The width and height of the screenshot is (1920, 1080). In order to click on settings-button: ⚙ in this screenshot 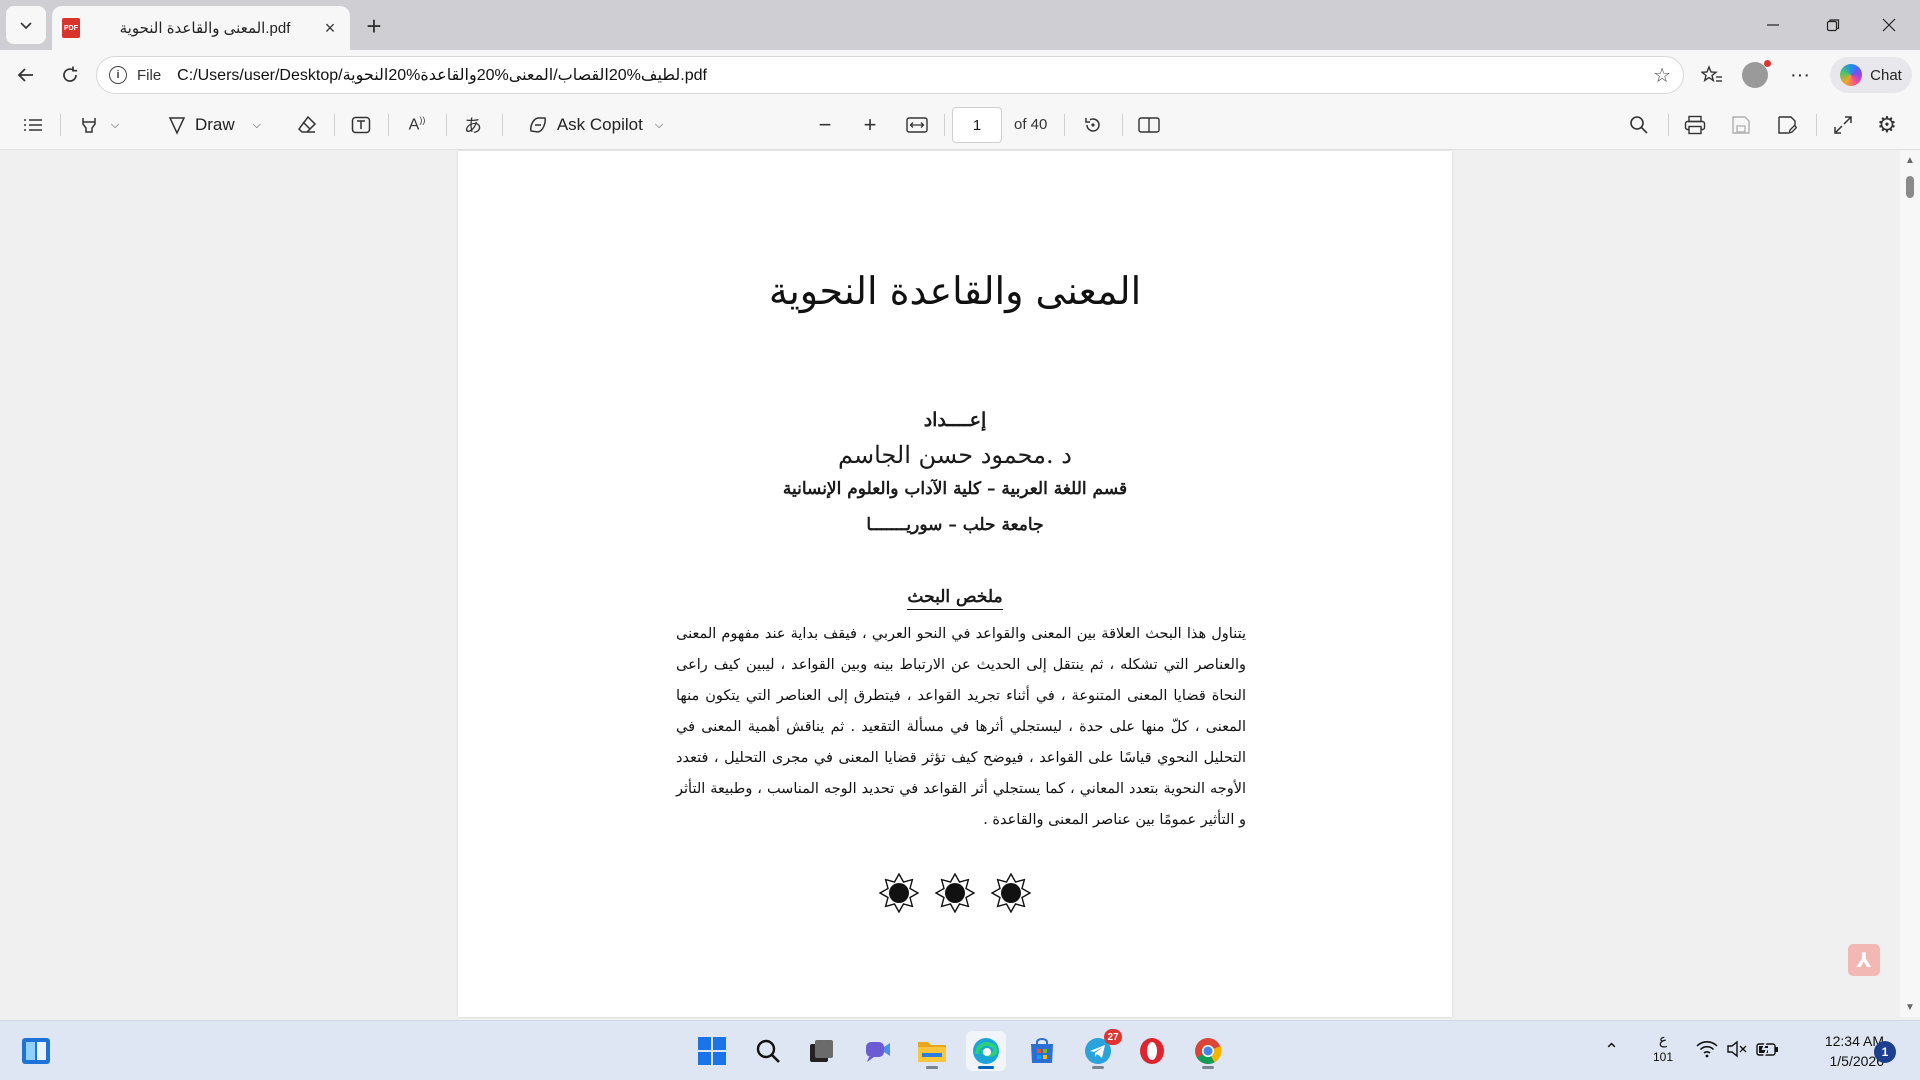, I will do `click(1887, 125)`.